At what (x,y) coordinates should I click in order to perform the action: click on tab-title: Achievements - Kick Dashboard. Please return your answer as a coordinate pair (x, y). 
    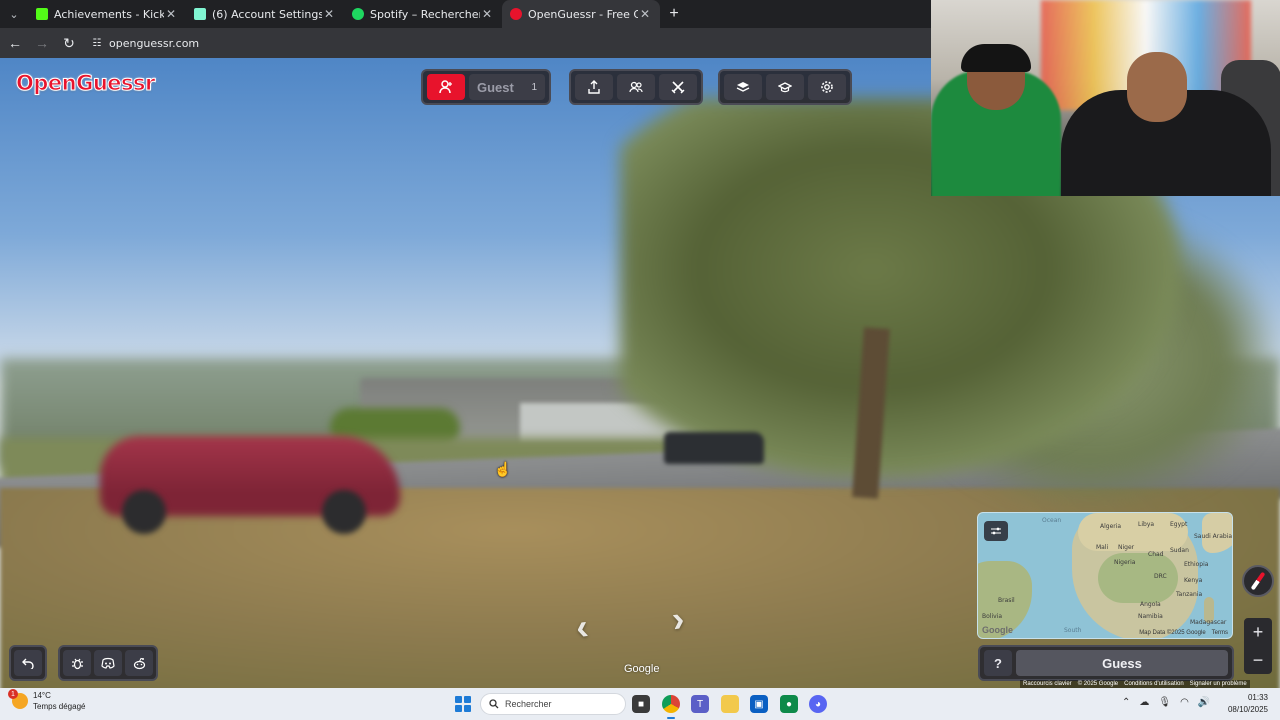
    Looking at the image, I should click on (109, 14).